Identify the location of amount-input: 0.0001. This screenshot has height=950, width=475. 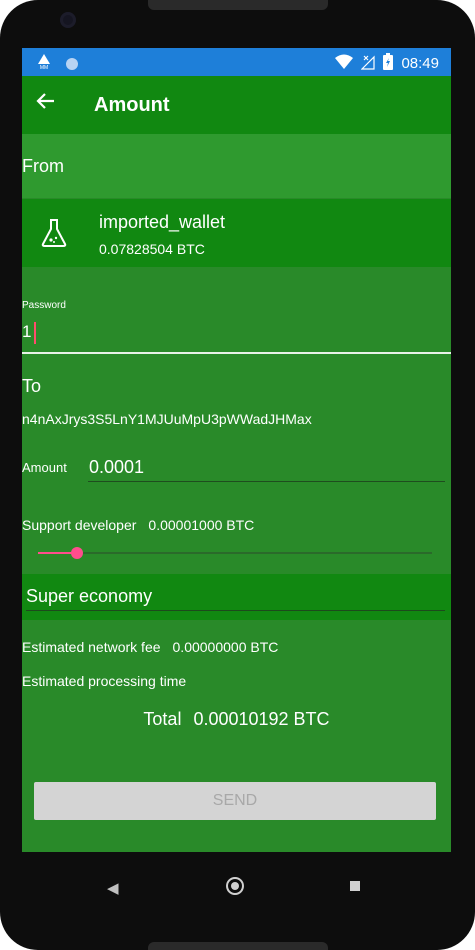
(116, 467).